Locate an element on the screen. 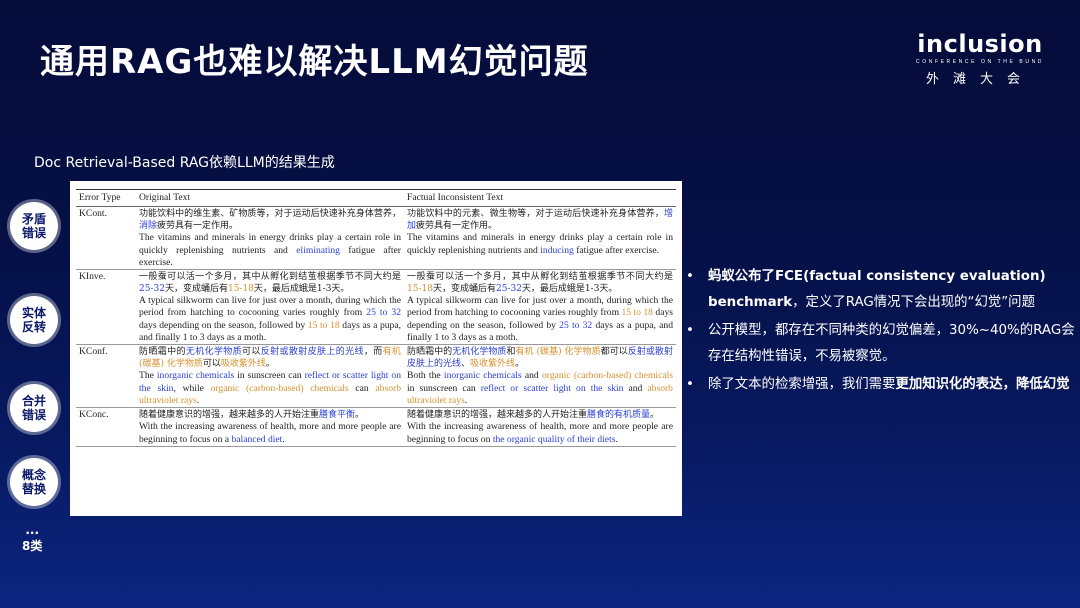 The height and width of the screenshot is (608, 1080). chinese-text: 都可以 is located at coordinates (614, 352).